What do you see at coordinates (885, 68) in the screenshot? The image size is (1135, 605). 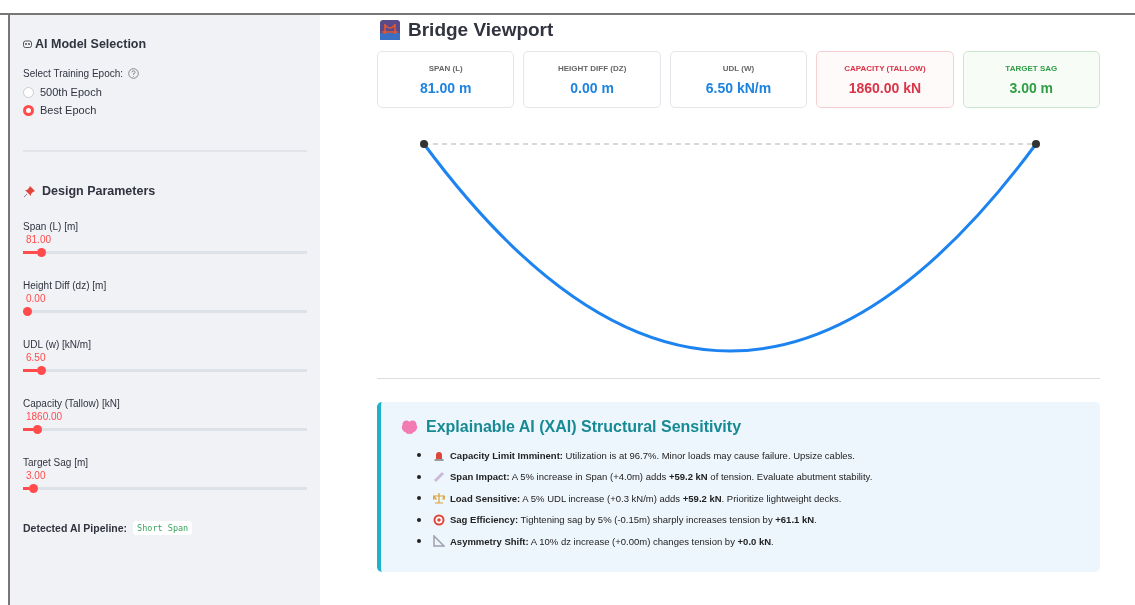 I see `metric-label: CAPACITY (TALLOW)` at bounding box center [885, 68].